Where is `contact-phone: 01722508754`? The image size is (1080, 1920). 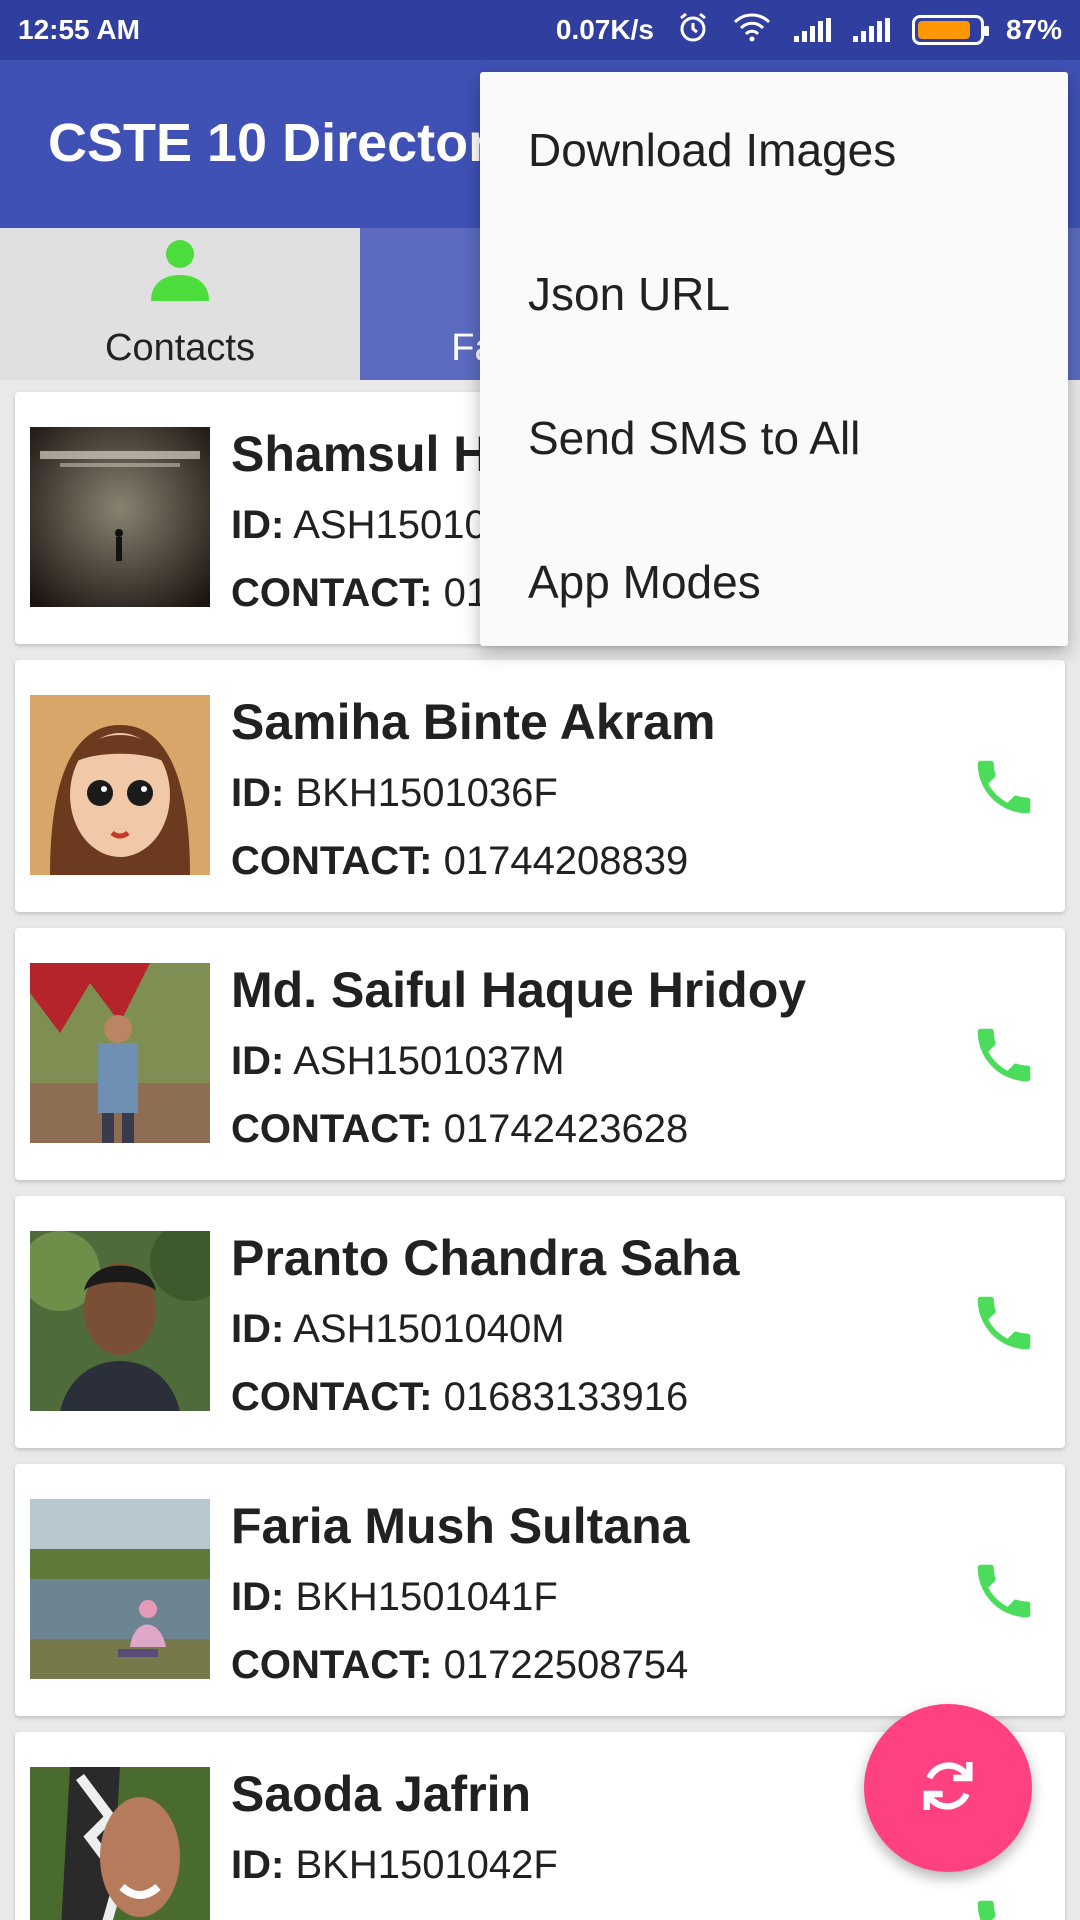
contact-phone: 01722508754 is located at coordinates (566, 1665).